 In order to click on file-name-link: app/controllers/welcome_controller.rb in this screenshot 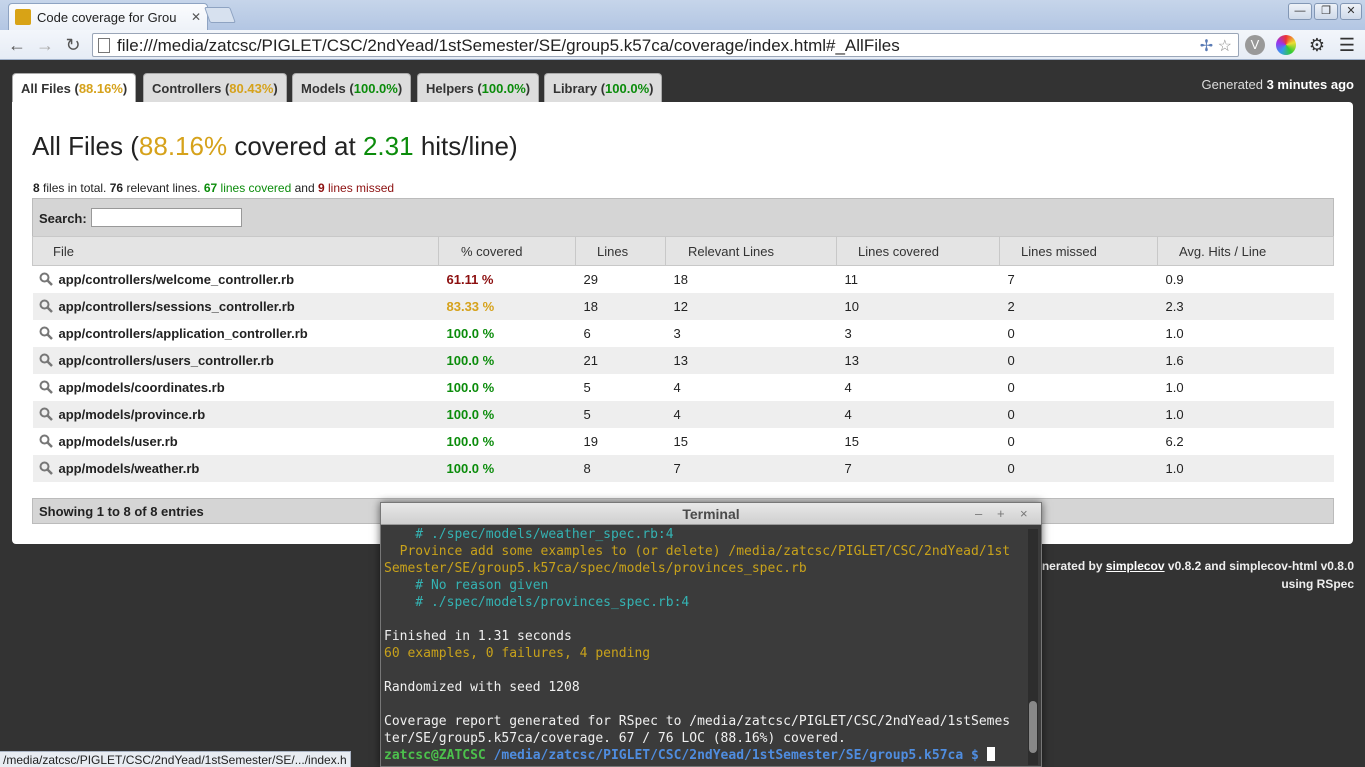, I will do `click(235, 279)`.